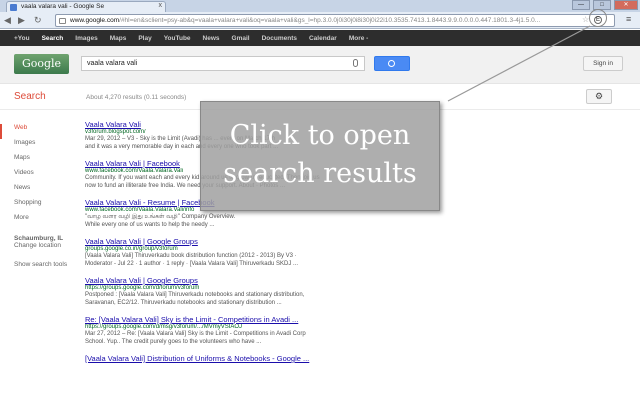 This screenshot has height=400, width=640. What do you see at coordinates (62, 21) in the screenshot?
I see `page-icon` at bounding box center [62, 21].